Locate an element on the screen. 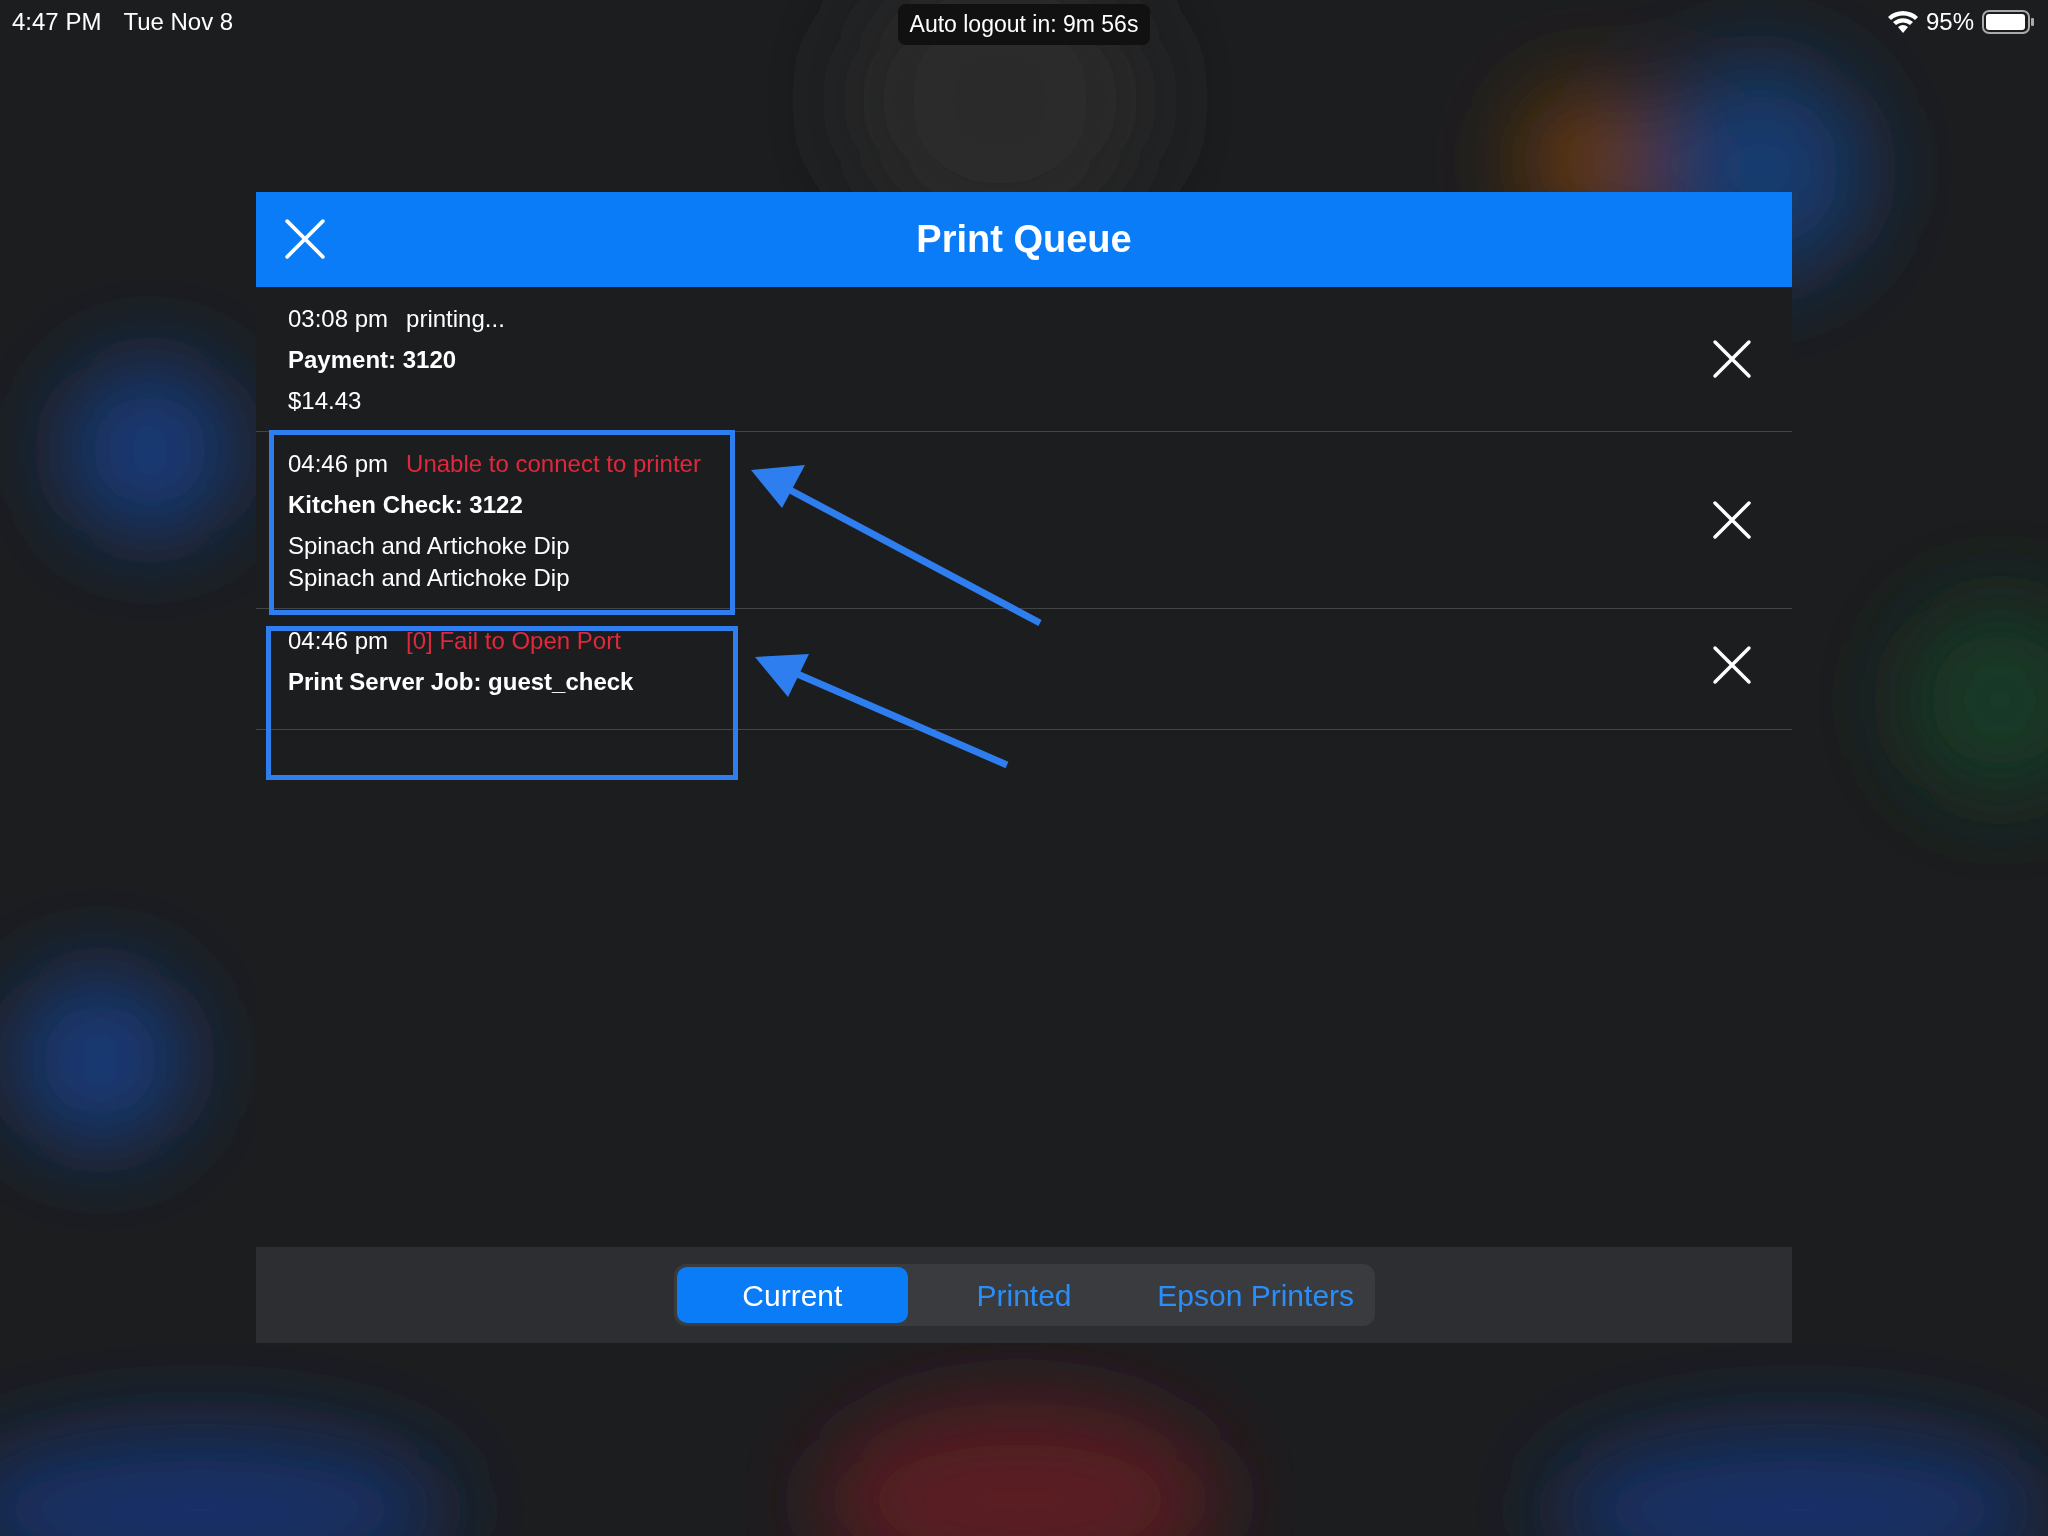 The image size is (2048, 1536). job-time: 03:08 pm is located at coordinates (338, 319).